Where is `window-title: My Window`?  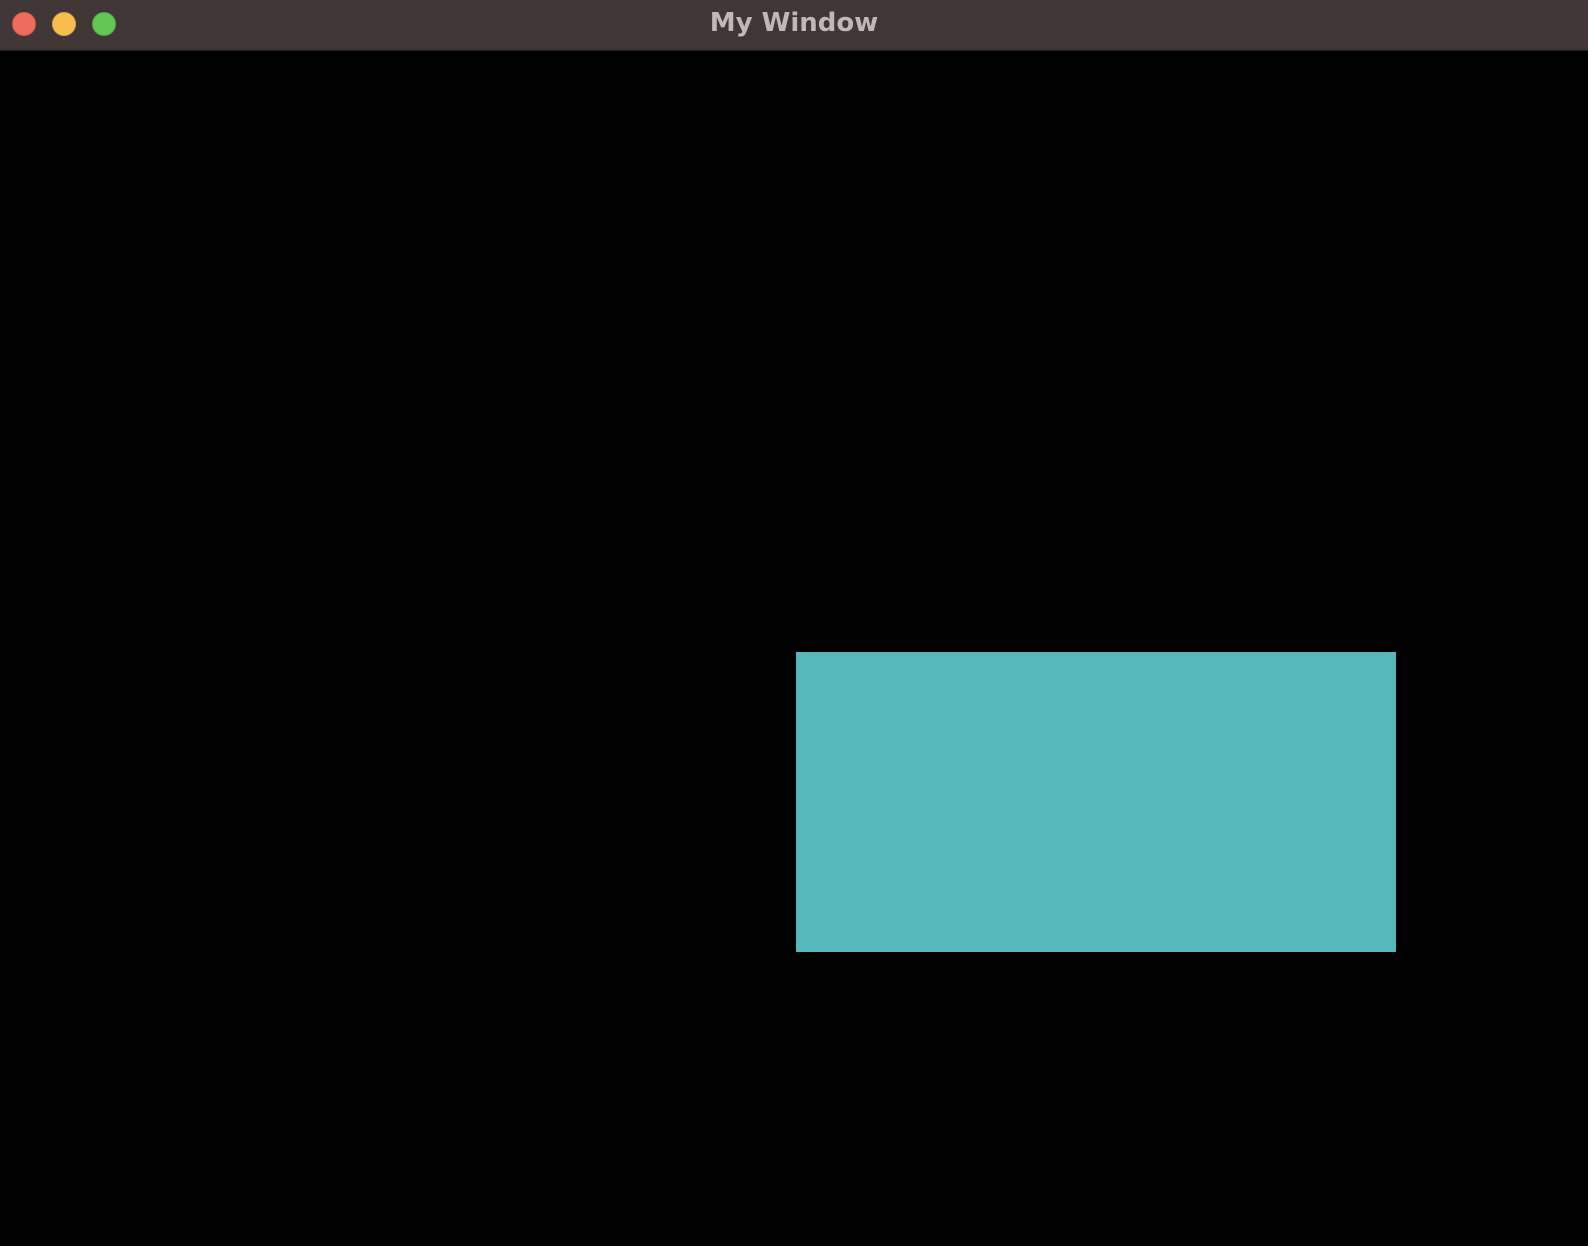
window-title: My Window is located at coordinates (794, 23).